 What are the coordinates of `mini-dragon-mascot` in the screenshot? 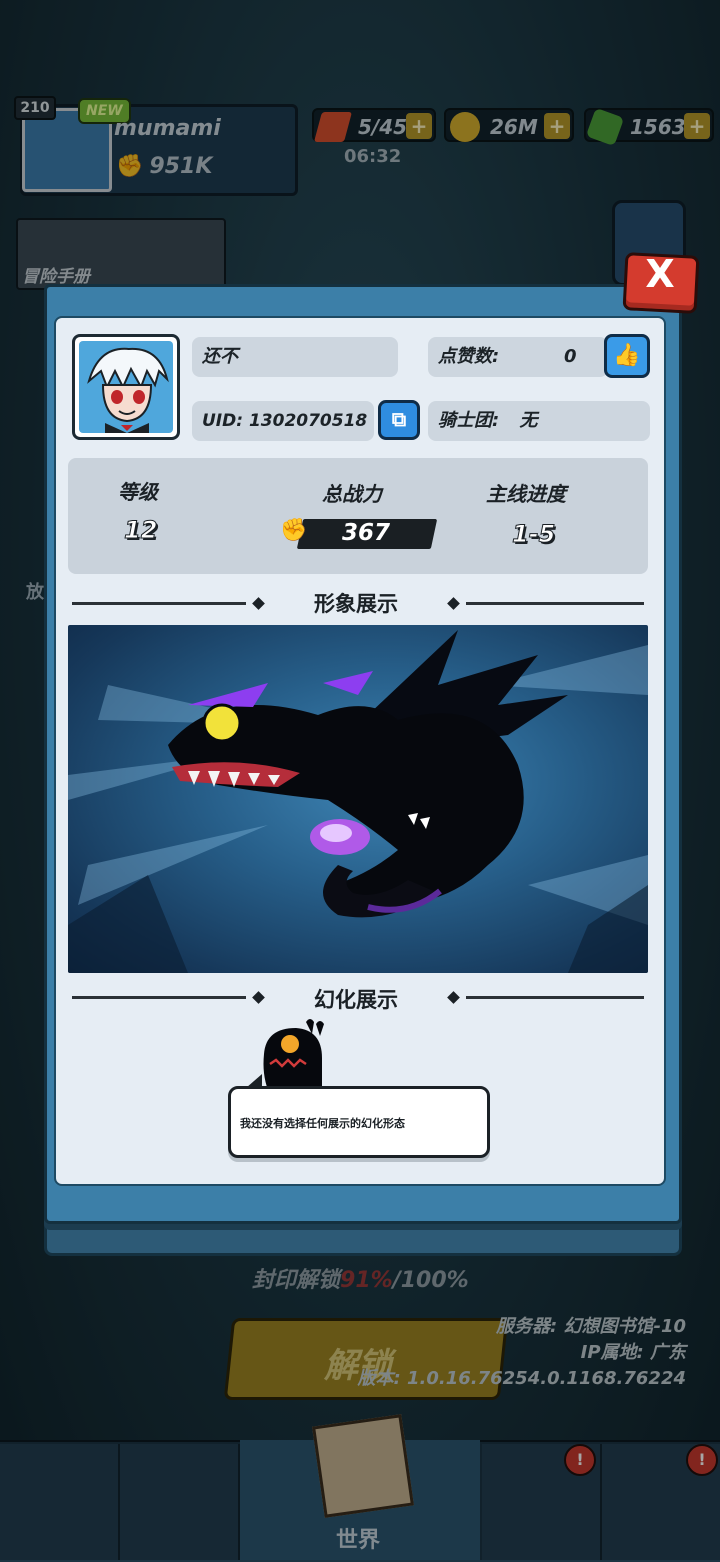 It's located at (294, 1052).